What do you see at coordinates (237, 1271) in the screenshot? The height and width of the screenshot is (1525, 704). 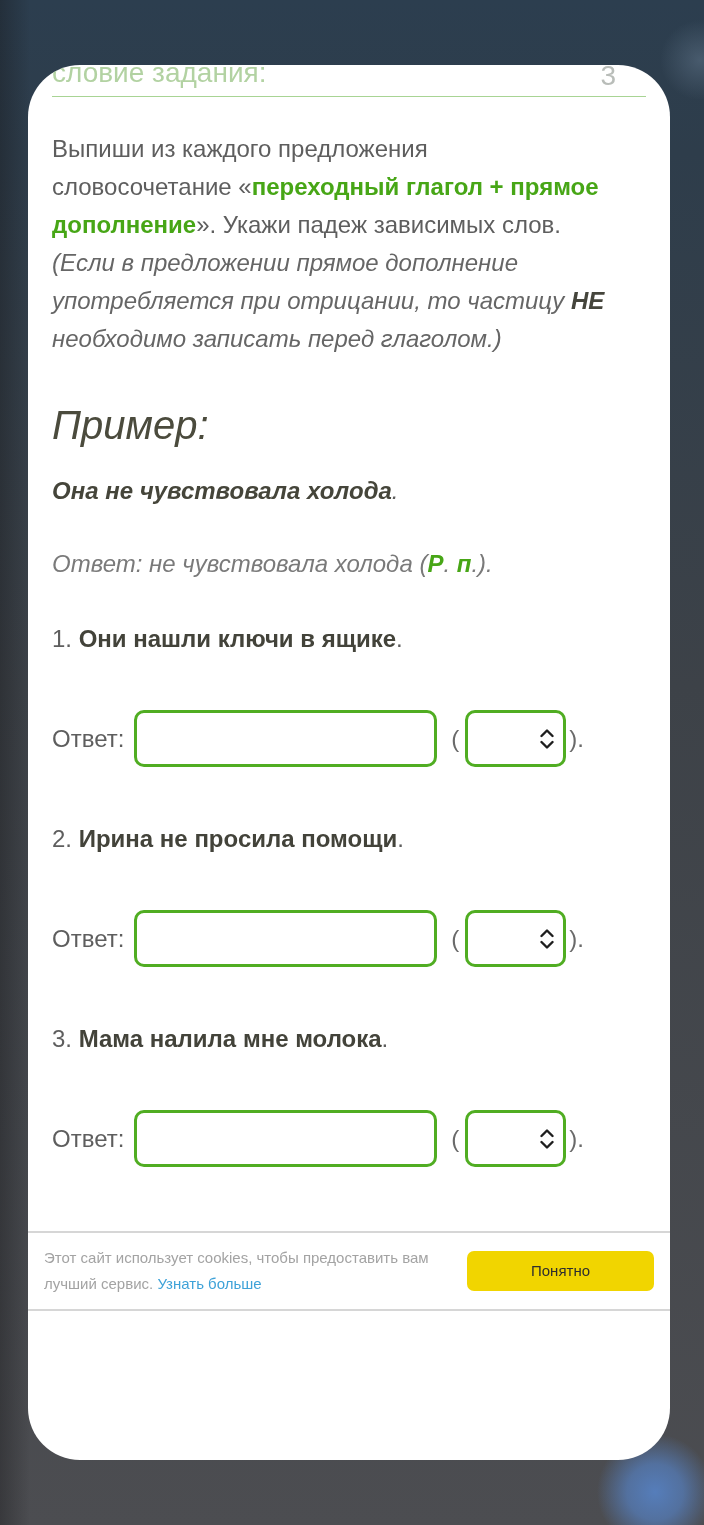 I see `cookie-notice-text: Этот сайт использует cookies, чтобы предоставить вам лучший сервис. Узнать больше` at bounding box center [237, 1271].